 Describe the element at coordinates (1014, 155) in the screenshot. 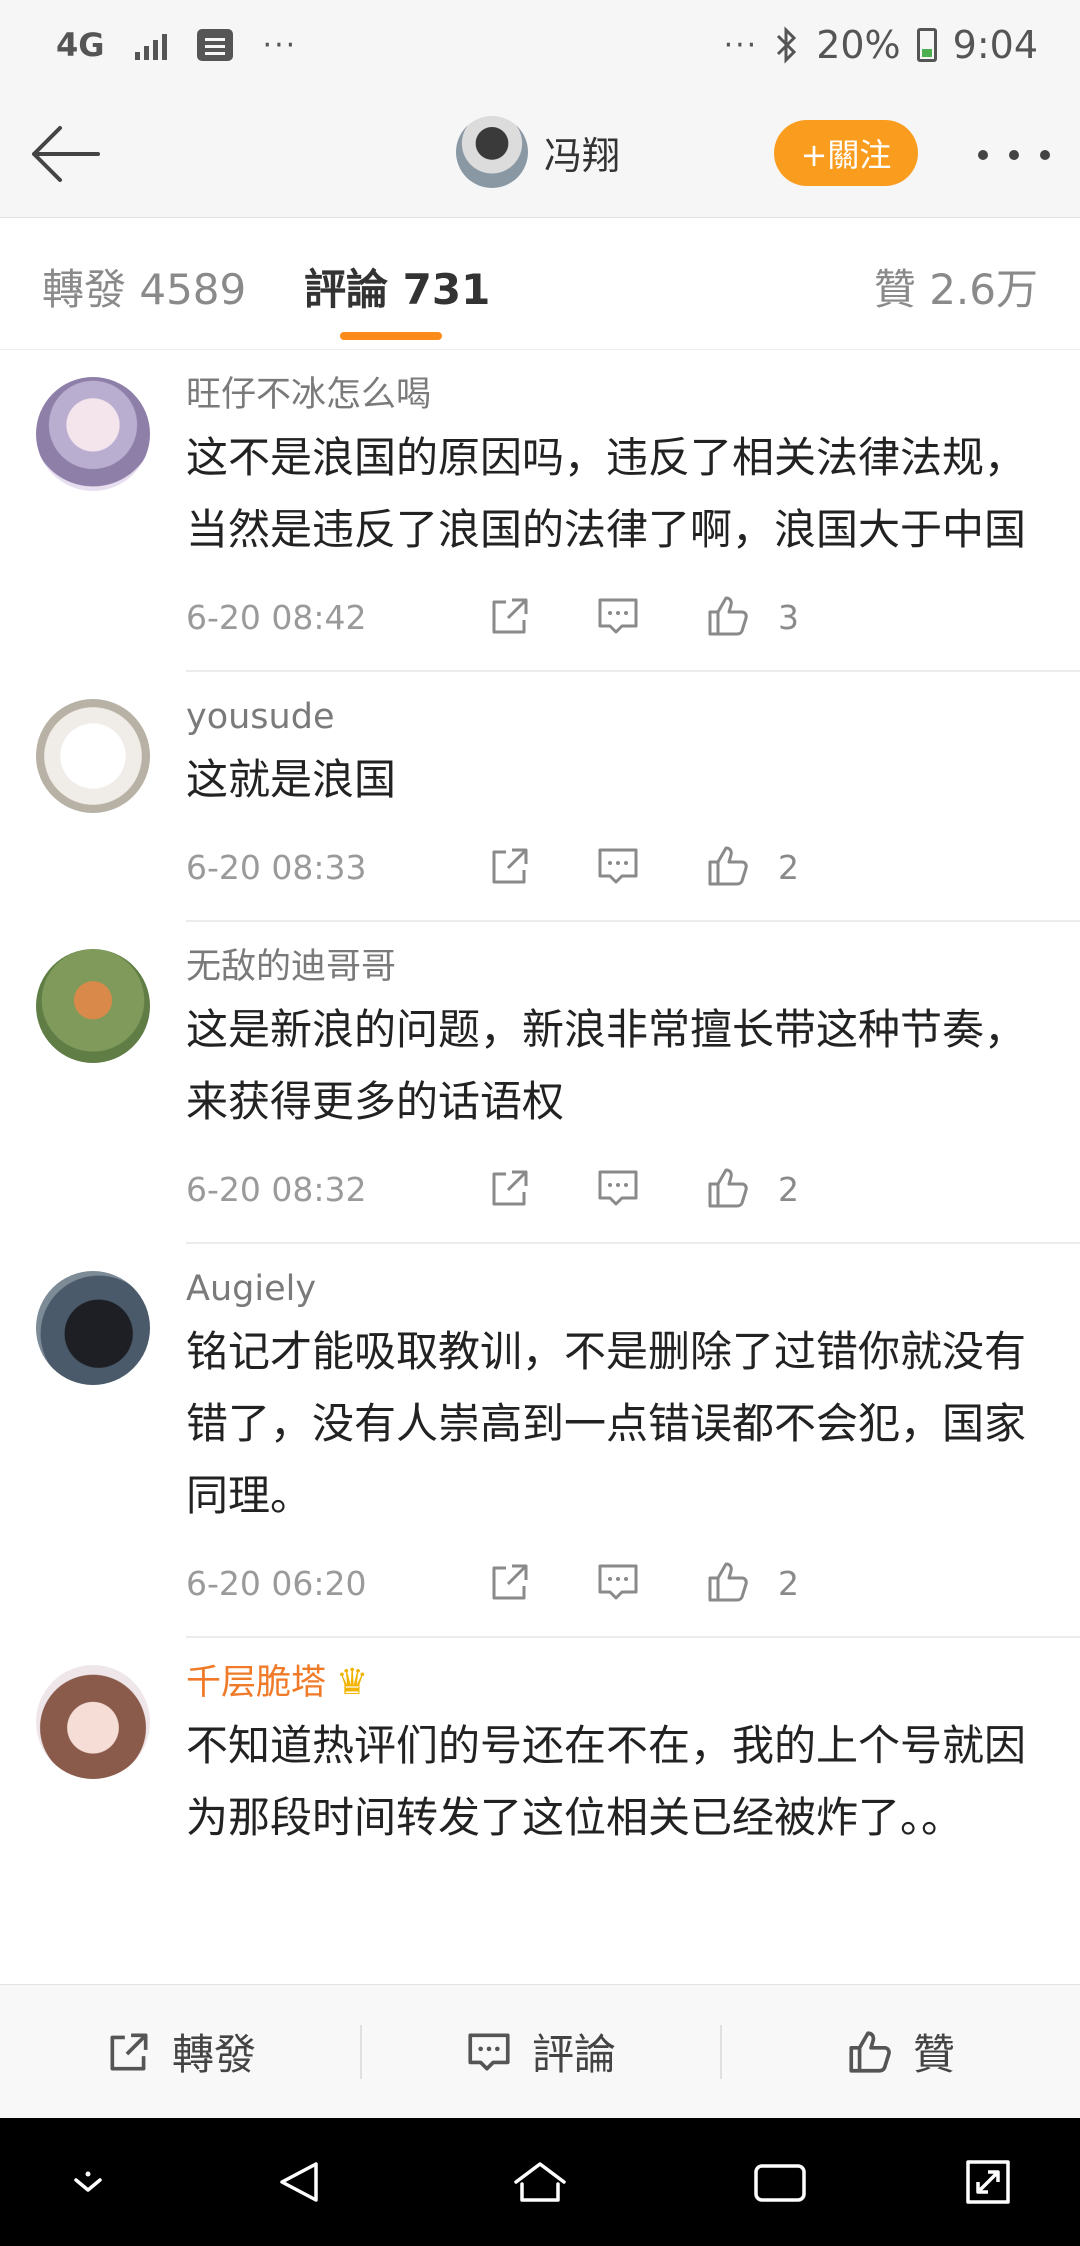

I see `more-options-button` at that location.